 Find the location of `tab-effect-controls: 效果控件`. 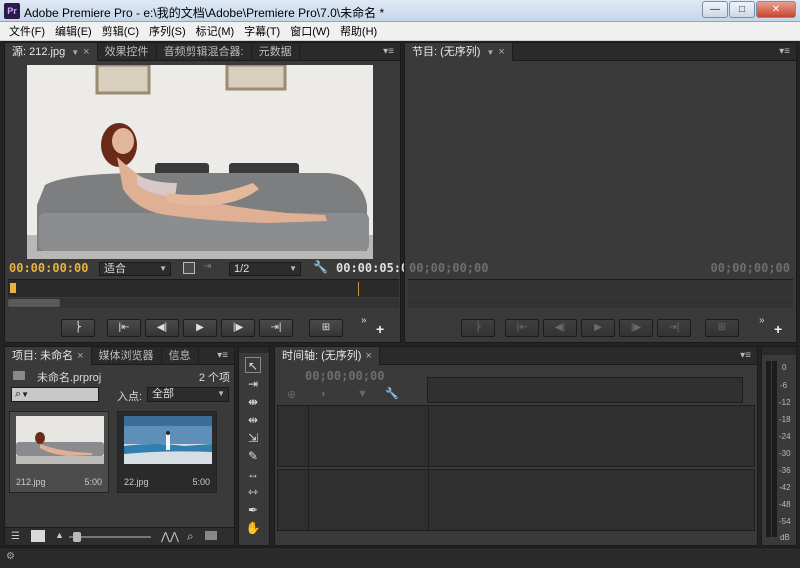

tab-effect-controls: 效果控件 is located at coordinates (127, 51).